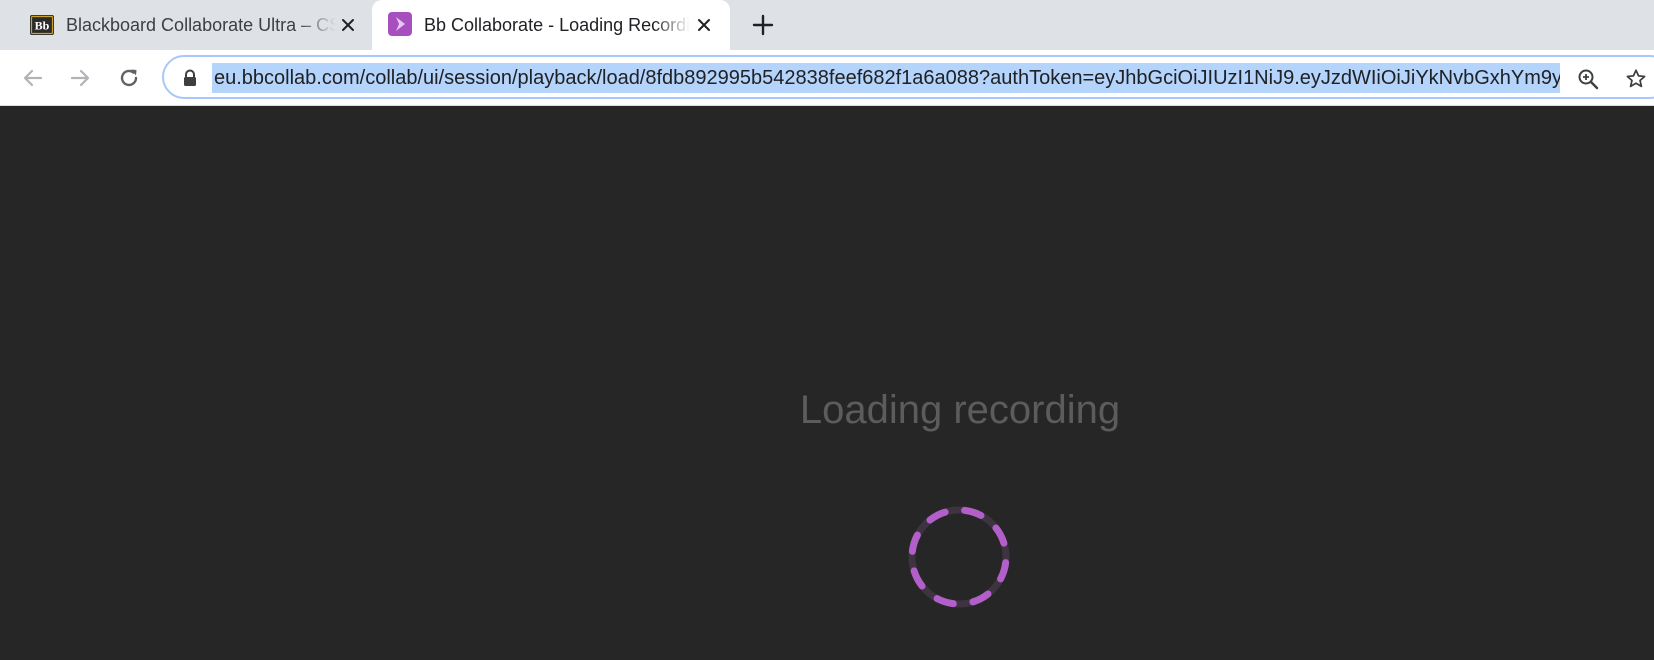  I want to click on tab-title: Blackboard Collaborate Ultra – CS, so click(201, 25).